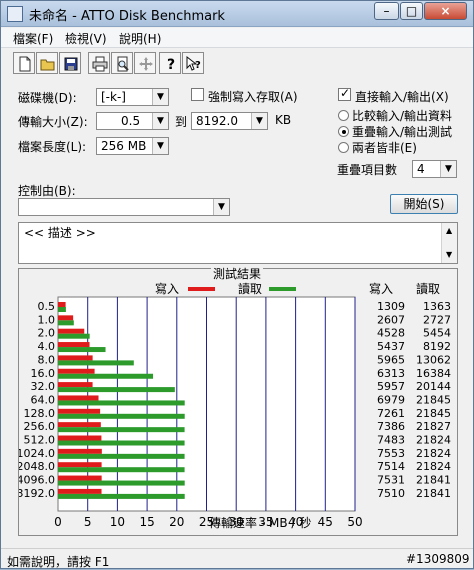 The image size is (474, 570). What do you see at coordinates (343, 131) in the screenshot?
I see `overlapped-io-radio` at bounding box center [343, 131].